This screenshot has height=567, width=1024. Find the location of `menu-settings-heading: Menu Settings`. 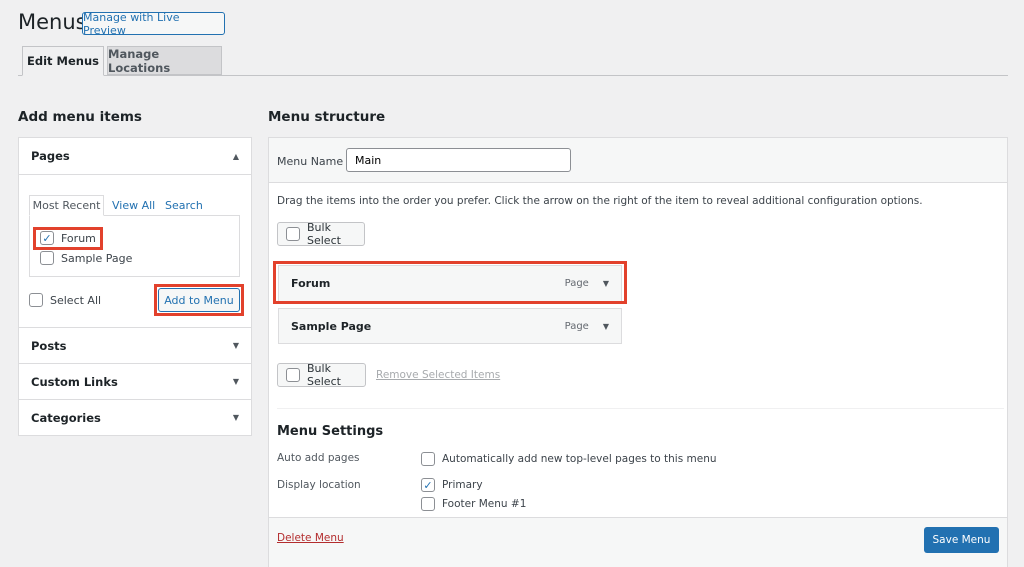

menu-settings-heading: Menu Settings is located at coordinates (330, 431).